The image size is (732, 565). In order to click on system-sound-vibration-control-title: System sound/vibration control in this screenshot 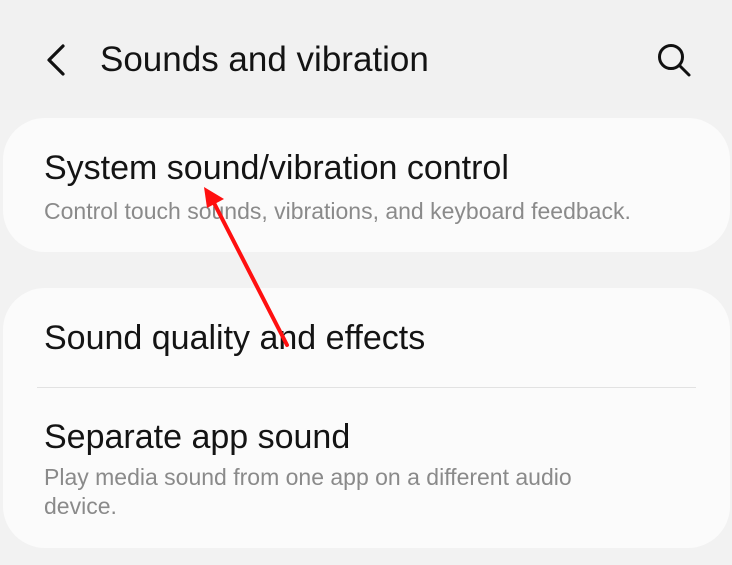, I will do `click(276, 168)`.